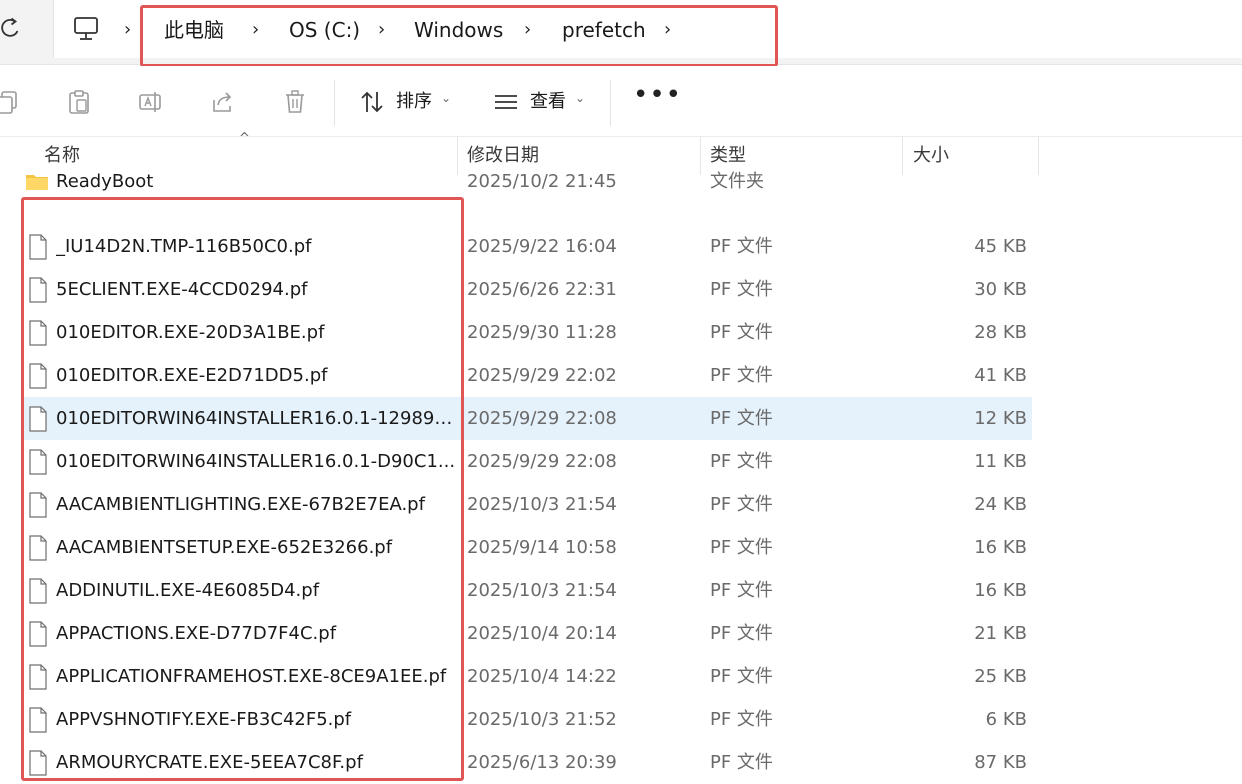 This screenshot has height=784, width=1242. What do you see at coordinates (86, 29) in the screenshot?
I see `computer-icon` at bounding box center [86, 29].